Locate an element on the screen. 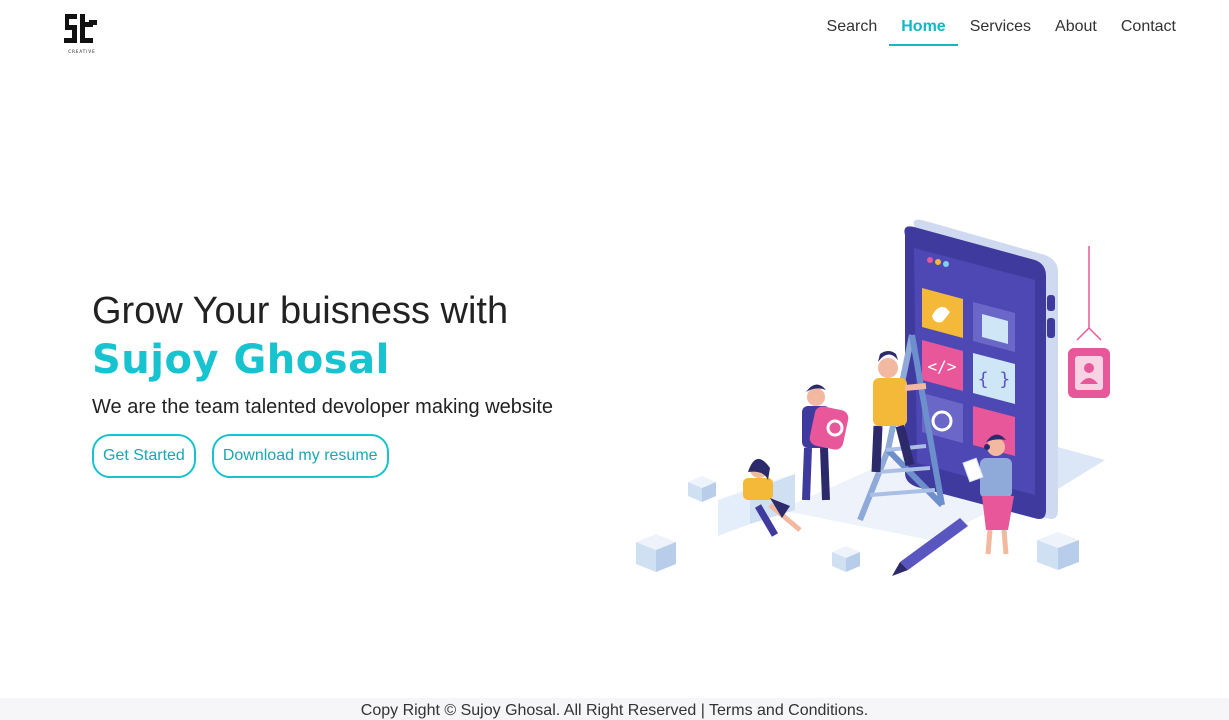 The width and height of the screenshot is (1229, 720). download-resume-button: Download my resume is located at coordinates (300, 456).